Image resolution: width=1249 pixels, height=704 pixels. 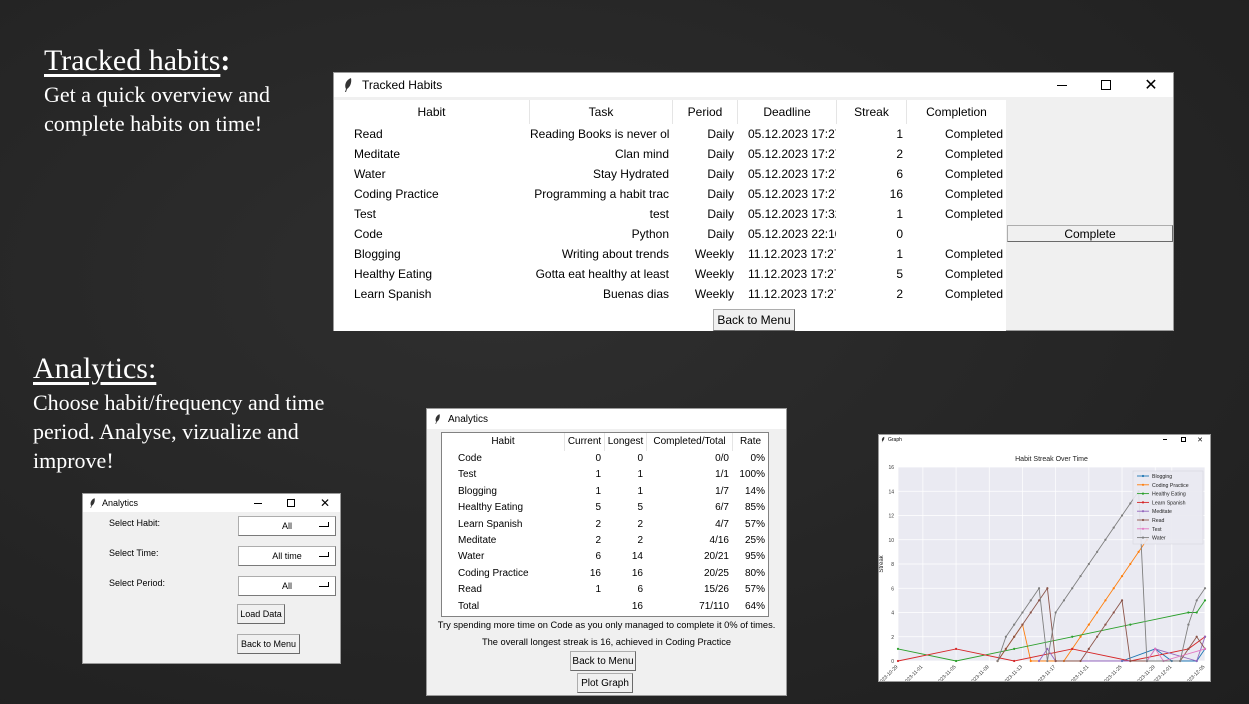 I want to click on column-header-streak: Streak, so click(x=871, y=112).